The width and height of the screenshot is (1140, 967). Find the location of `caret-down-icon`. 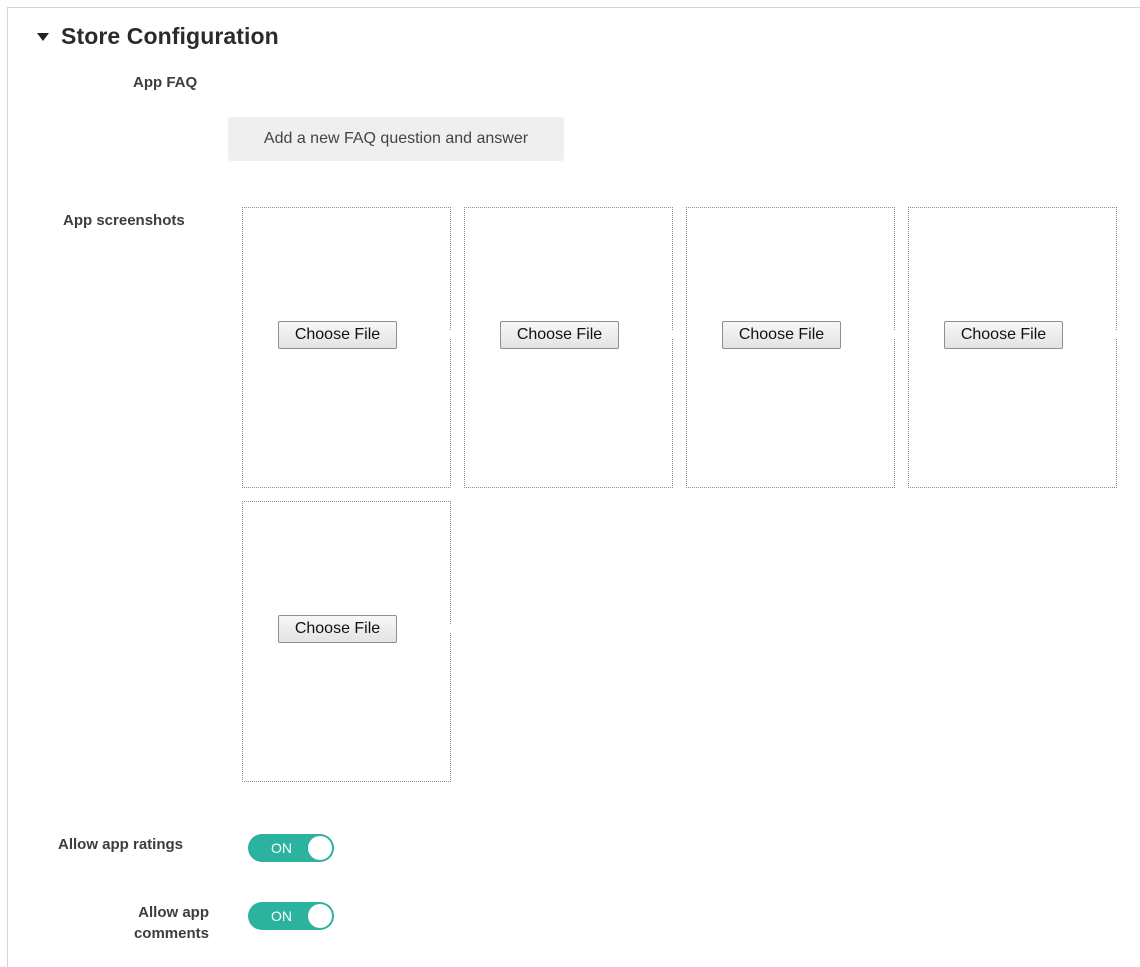

caret-down-icon is located at coordinates (43, 37).